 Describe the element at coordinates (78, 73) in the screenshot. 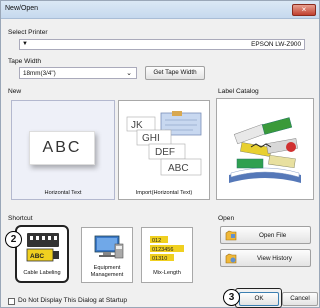

I see `tape-width-select: 18mm(3/4") ⌄` at that location.